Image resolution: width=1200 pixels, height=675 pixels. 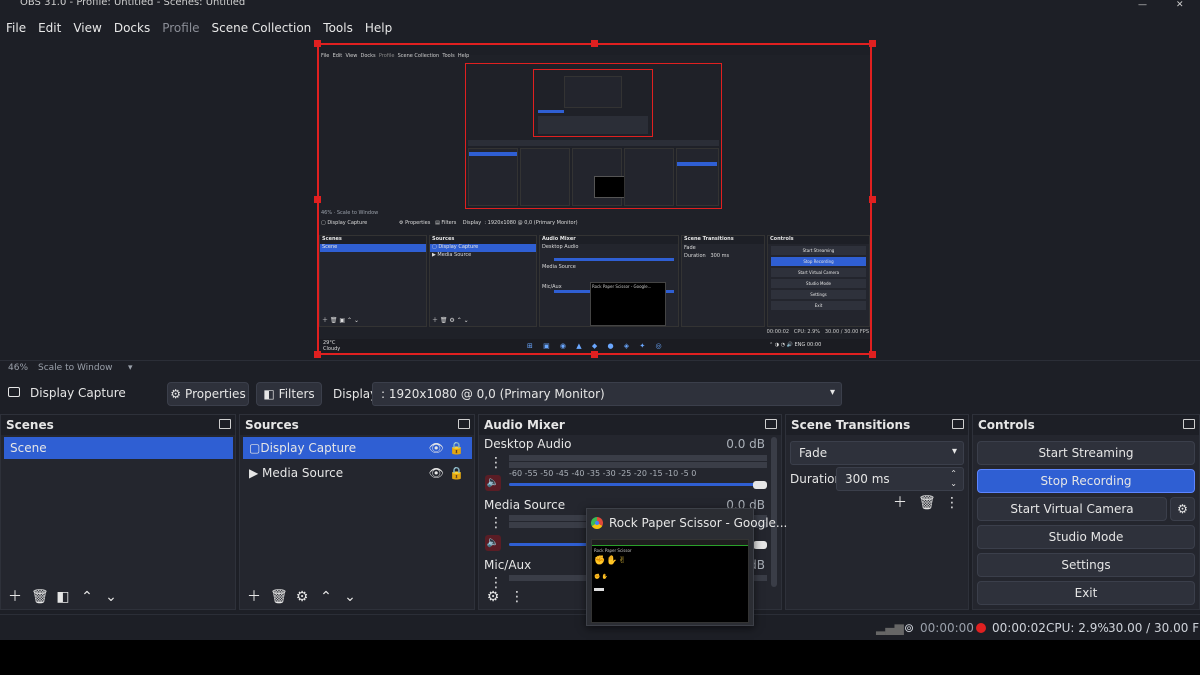 What do you see at coordinates (18, 368) in the screenshot?
I see `zoom-level: 46%` at bounding box center [18, 368].